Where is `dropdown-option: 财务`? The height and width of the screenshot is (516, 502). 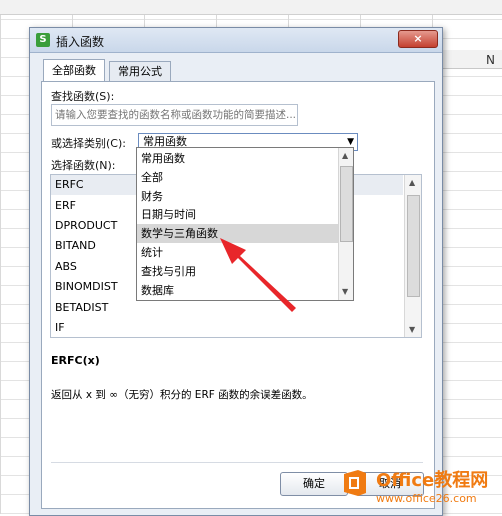
dropdown-option: 财务 is located at coordinates (239, 196).